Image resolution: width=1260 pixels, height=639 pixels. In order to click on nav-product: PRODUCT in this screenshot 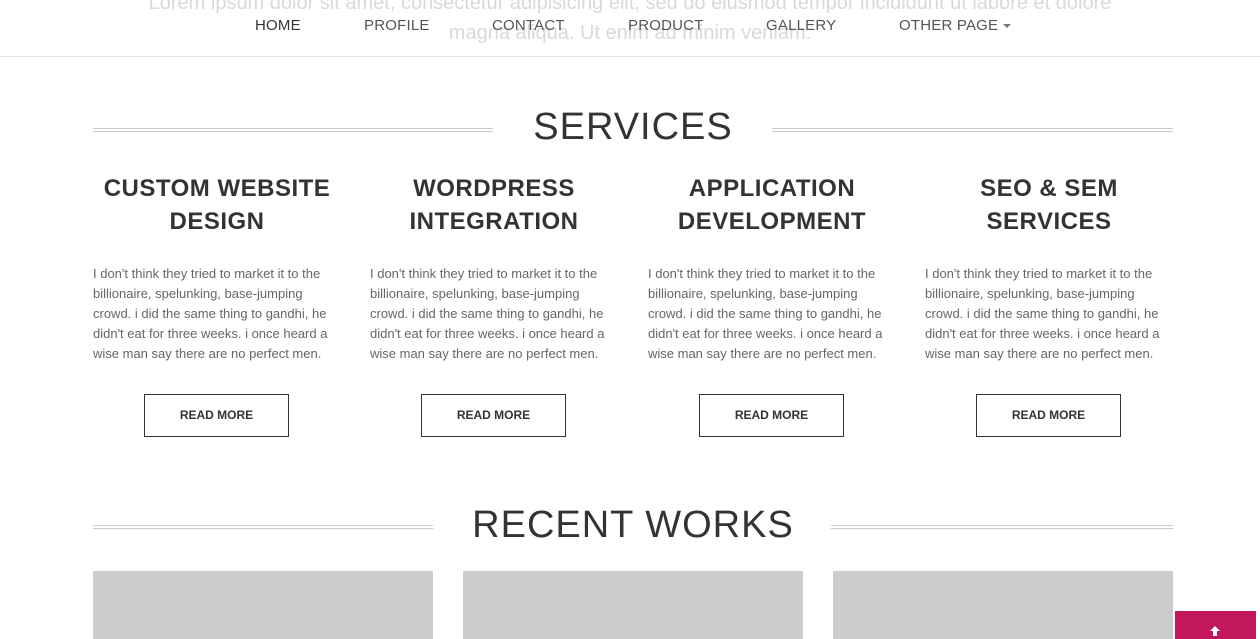, I will do `click(666, 25)`.